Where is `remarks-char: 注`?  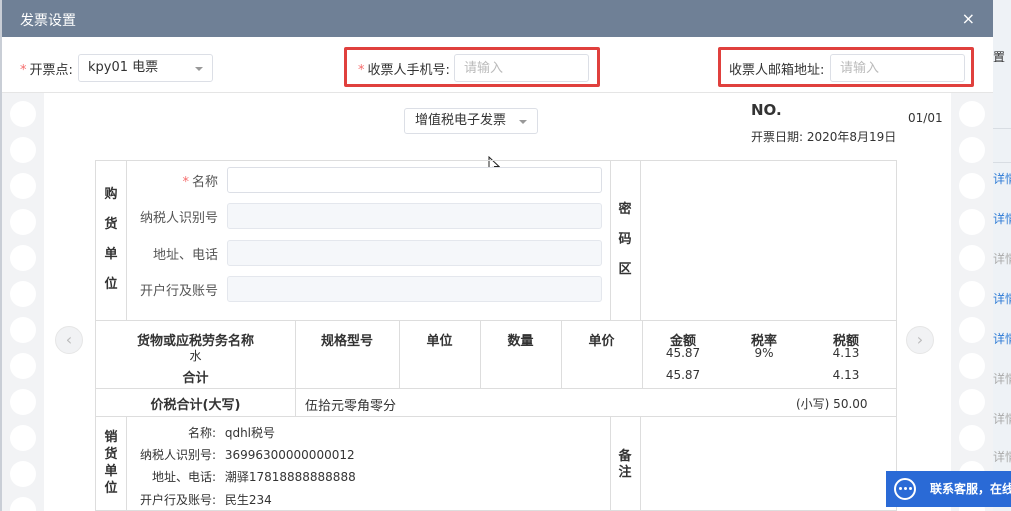 remarks-char: 注 is located at coordinates (625, 472).